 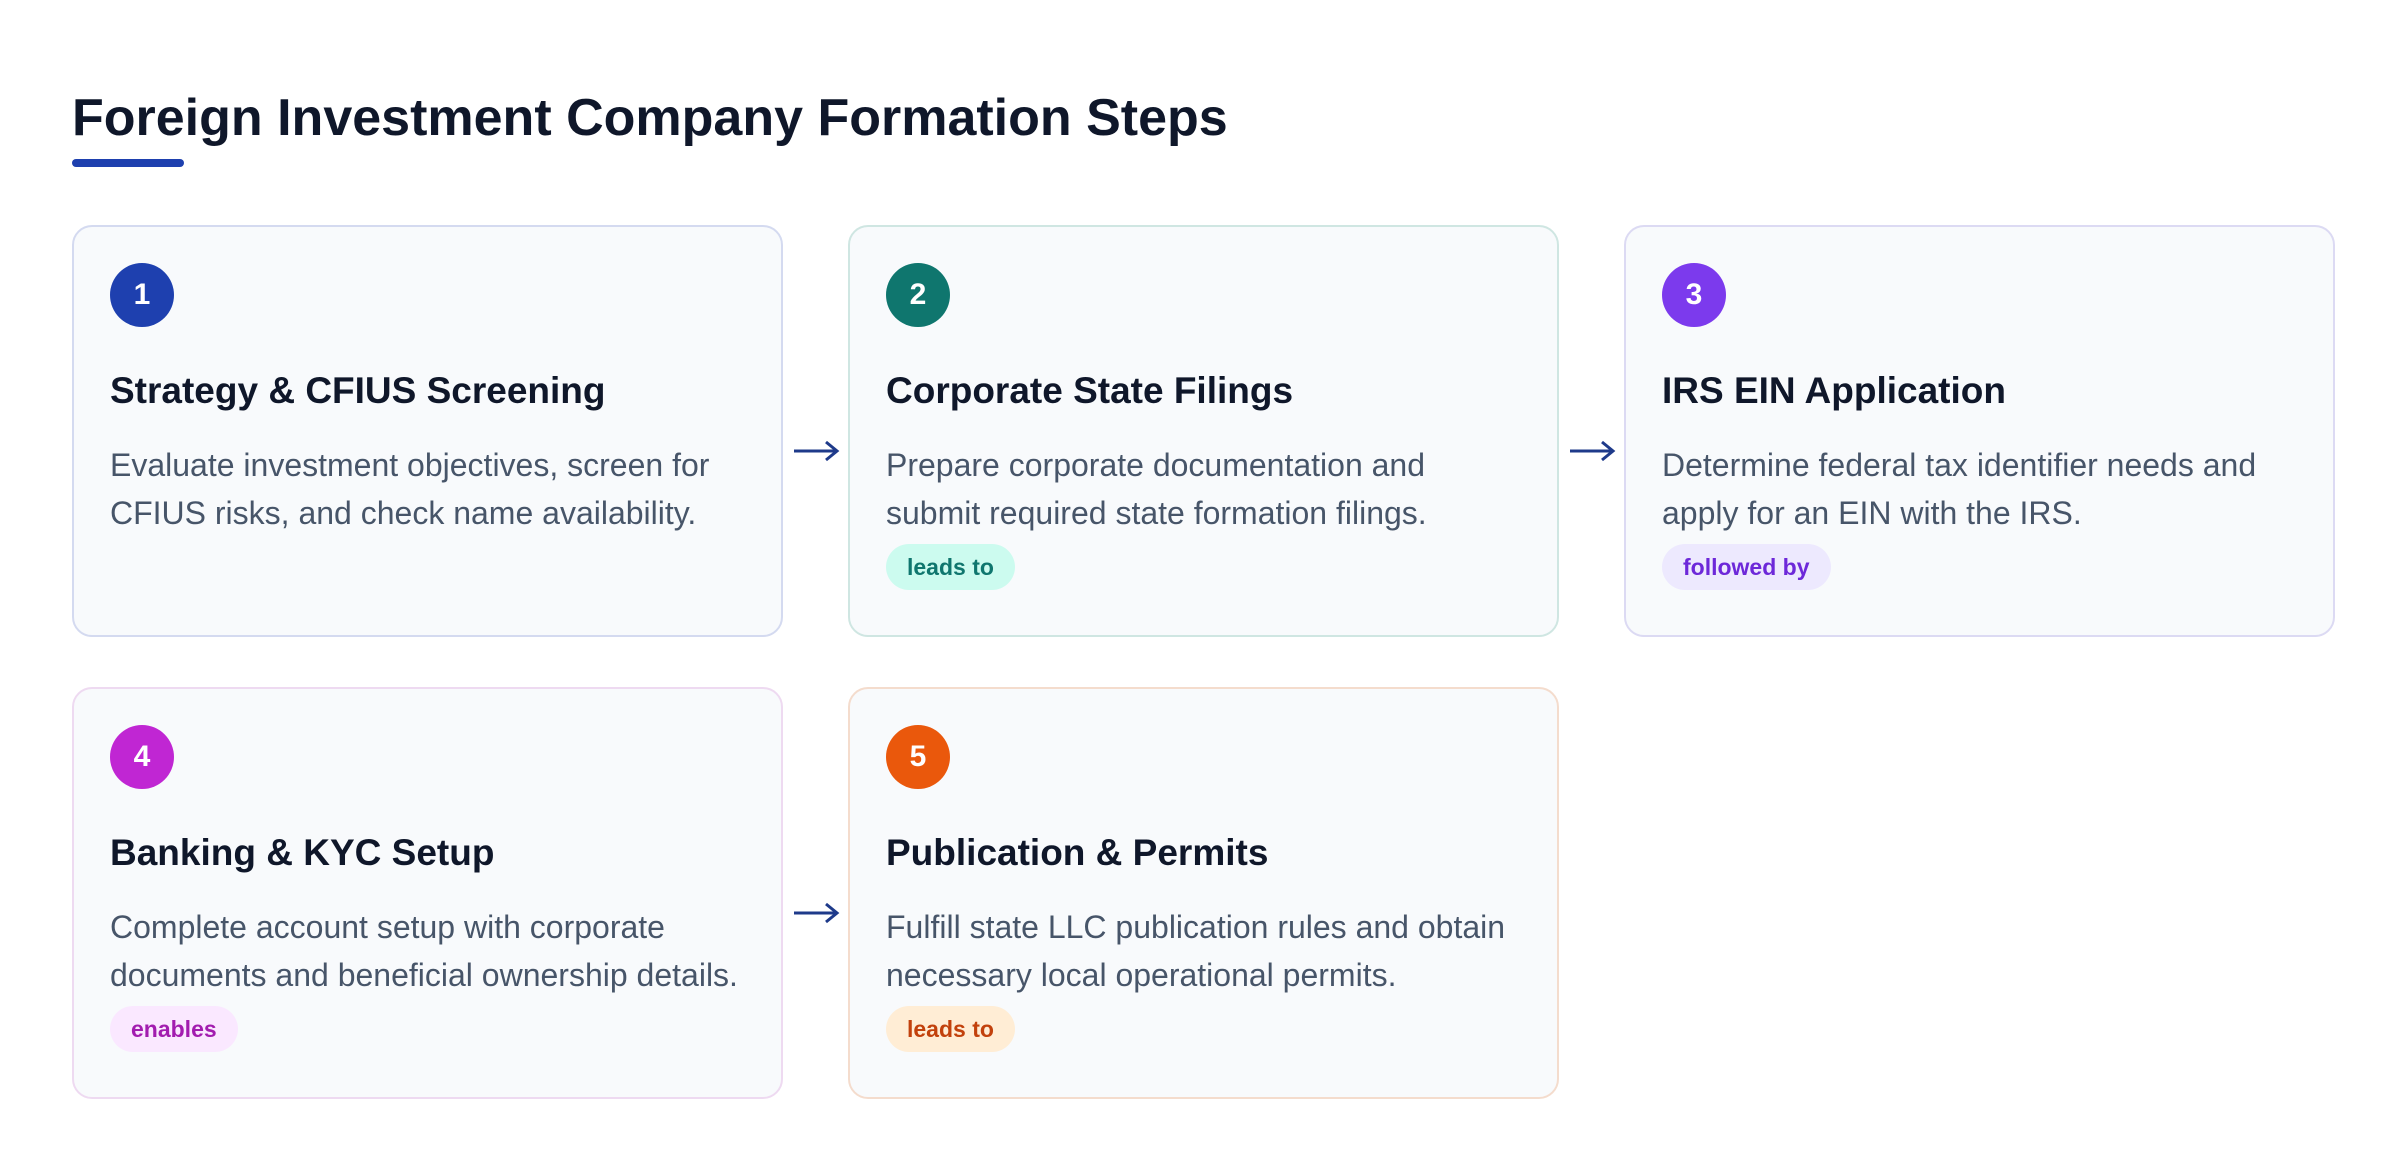 What do you see at coordinates (1694, 295) in the screenshot?
I see `step-number-badge: 3` at bounding box center [1694, 295].